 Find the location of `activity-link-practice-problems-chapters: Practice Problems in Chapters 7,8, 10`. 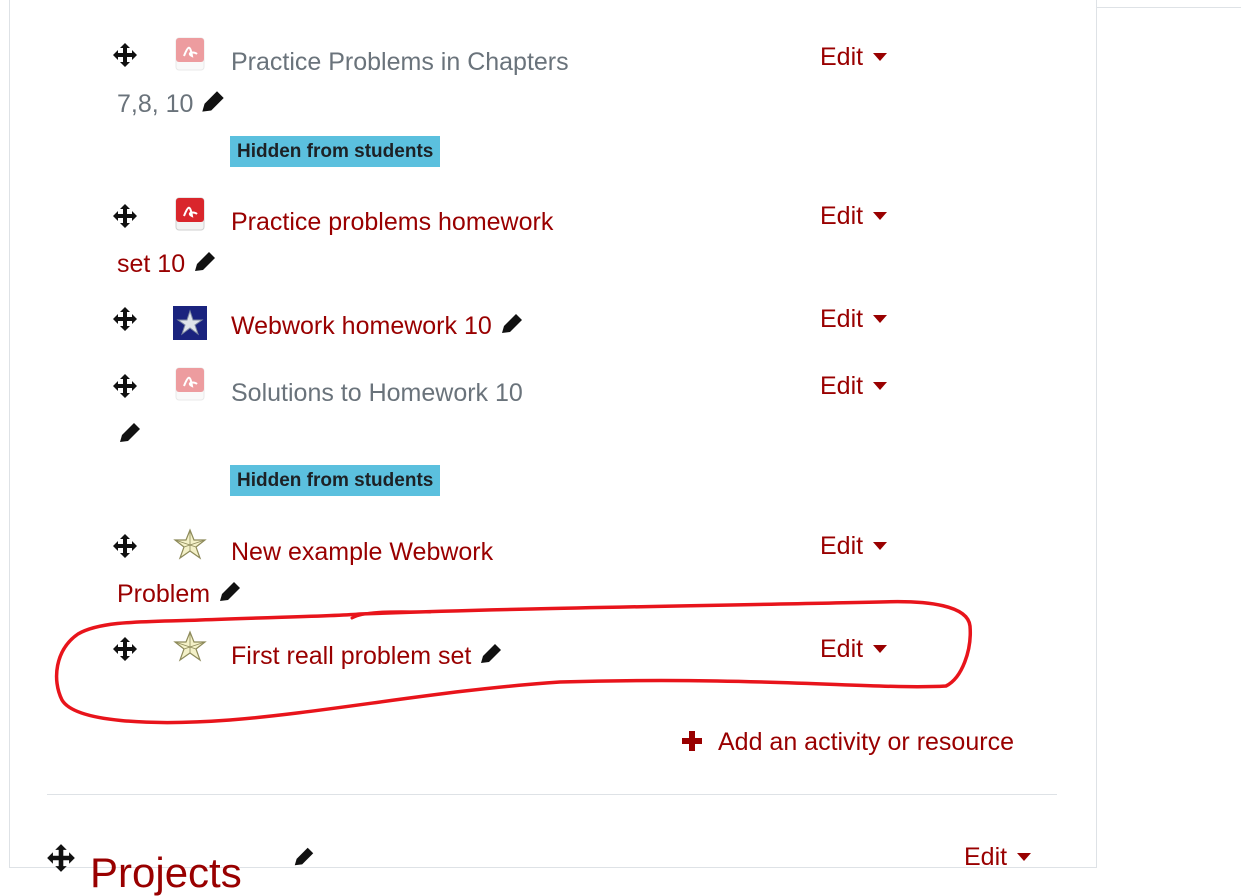

activity-link-practice-problems-chapters: Practice Problems in Chapters 7,8, 10 is located at coordinates (380, 83).